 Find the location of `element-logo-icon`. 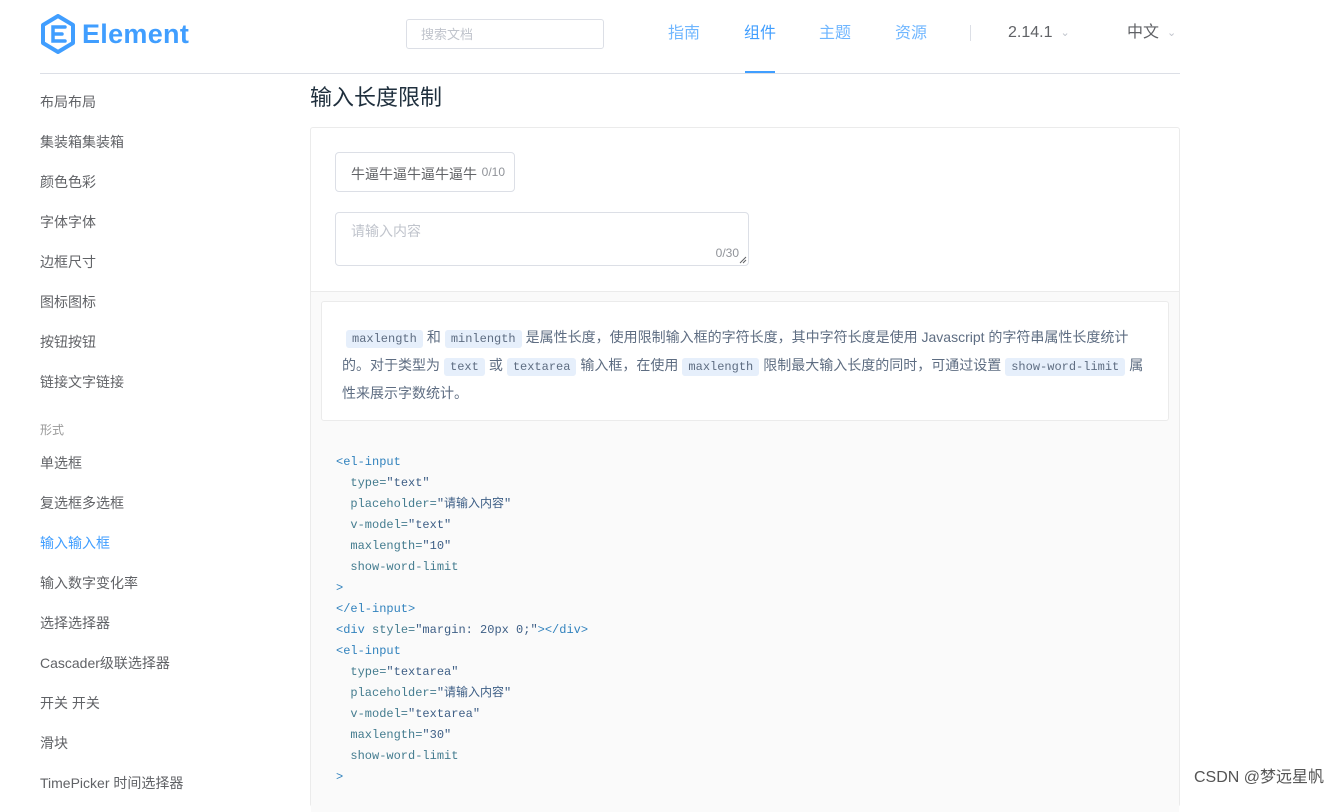

element-logo-icon is located at coordinates (58, 34).